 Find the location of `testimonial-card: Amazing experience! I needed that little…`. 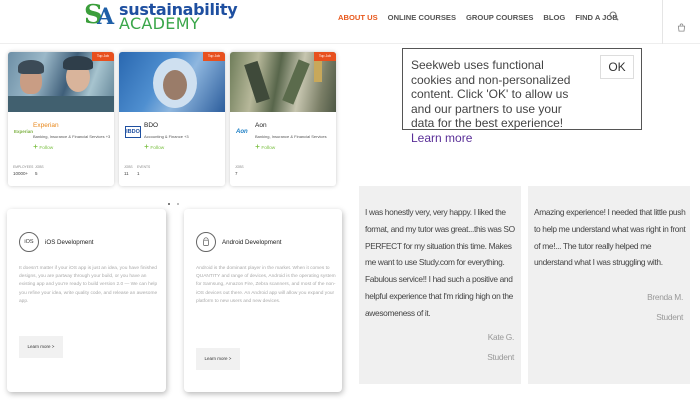

testimonial-card: Amazing experience! I needed that little… is located at coordinates (609, 285).